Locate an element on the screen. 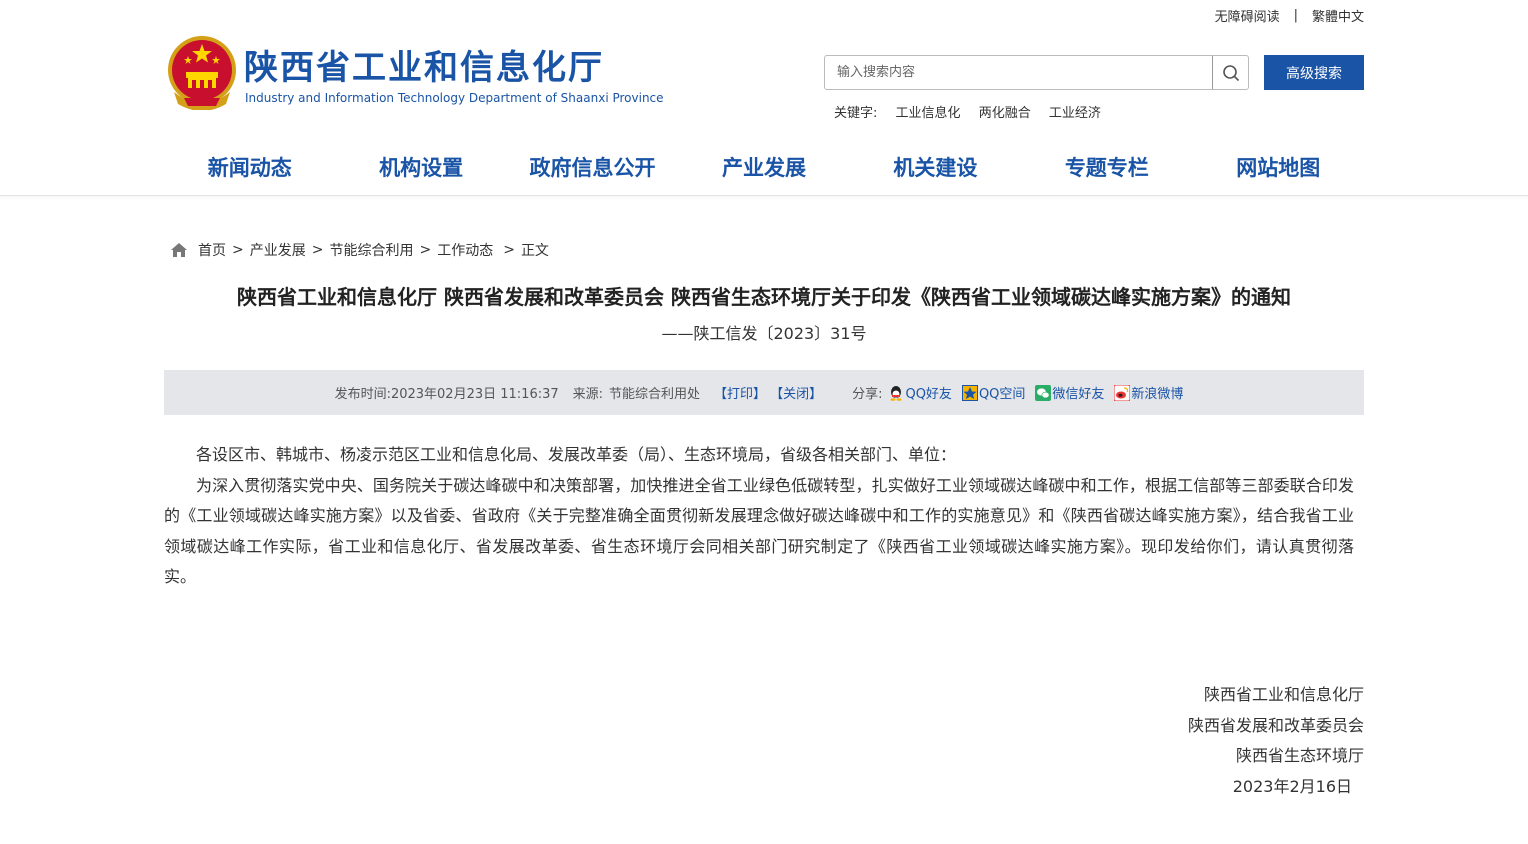 The height and width of the screenshot is (844, 1528). search-box is located at coordinates (1036, 72).